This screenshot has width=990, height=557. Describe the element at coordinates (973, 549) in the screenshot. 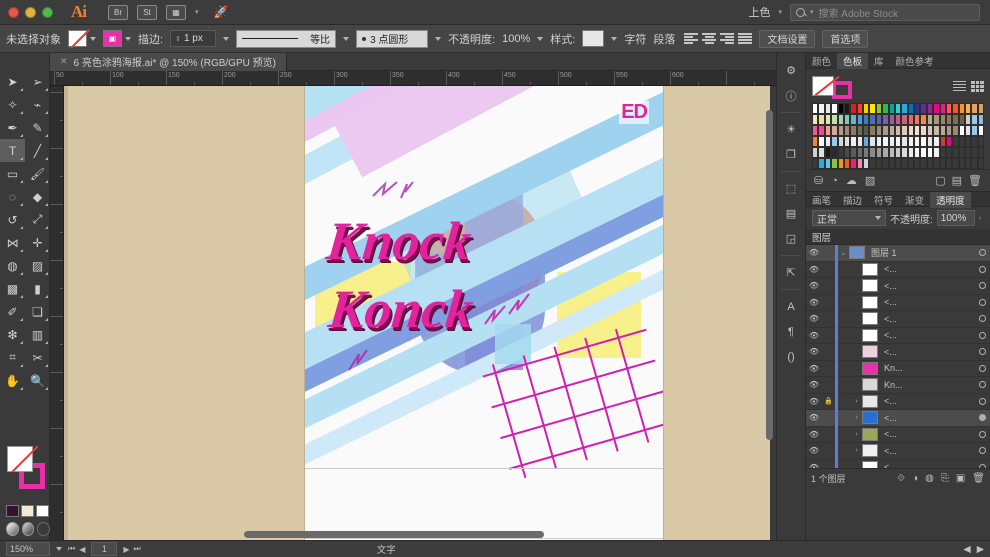

I see `status-right-group: ◀ ▶` at that location.